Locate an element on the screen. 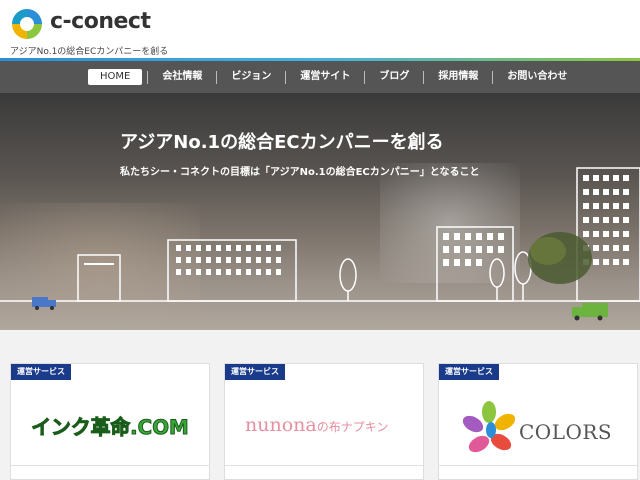 Image resolution: width=640 pixels, height=480 pixels. nav-company: 会社情報 is located at coordinates (182, 77).